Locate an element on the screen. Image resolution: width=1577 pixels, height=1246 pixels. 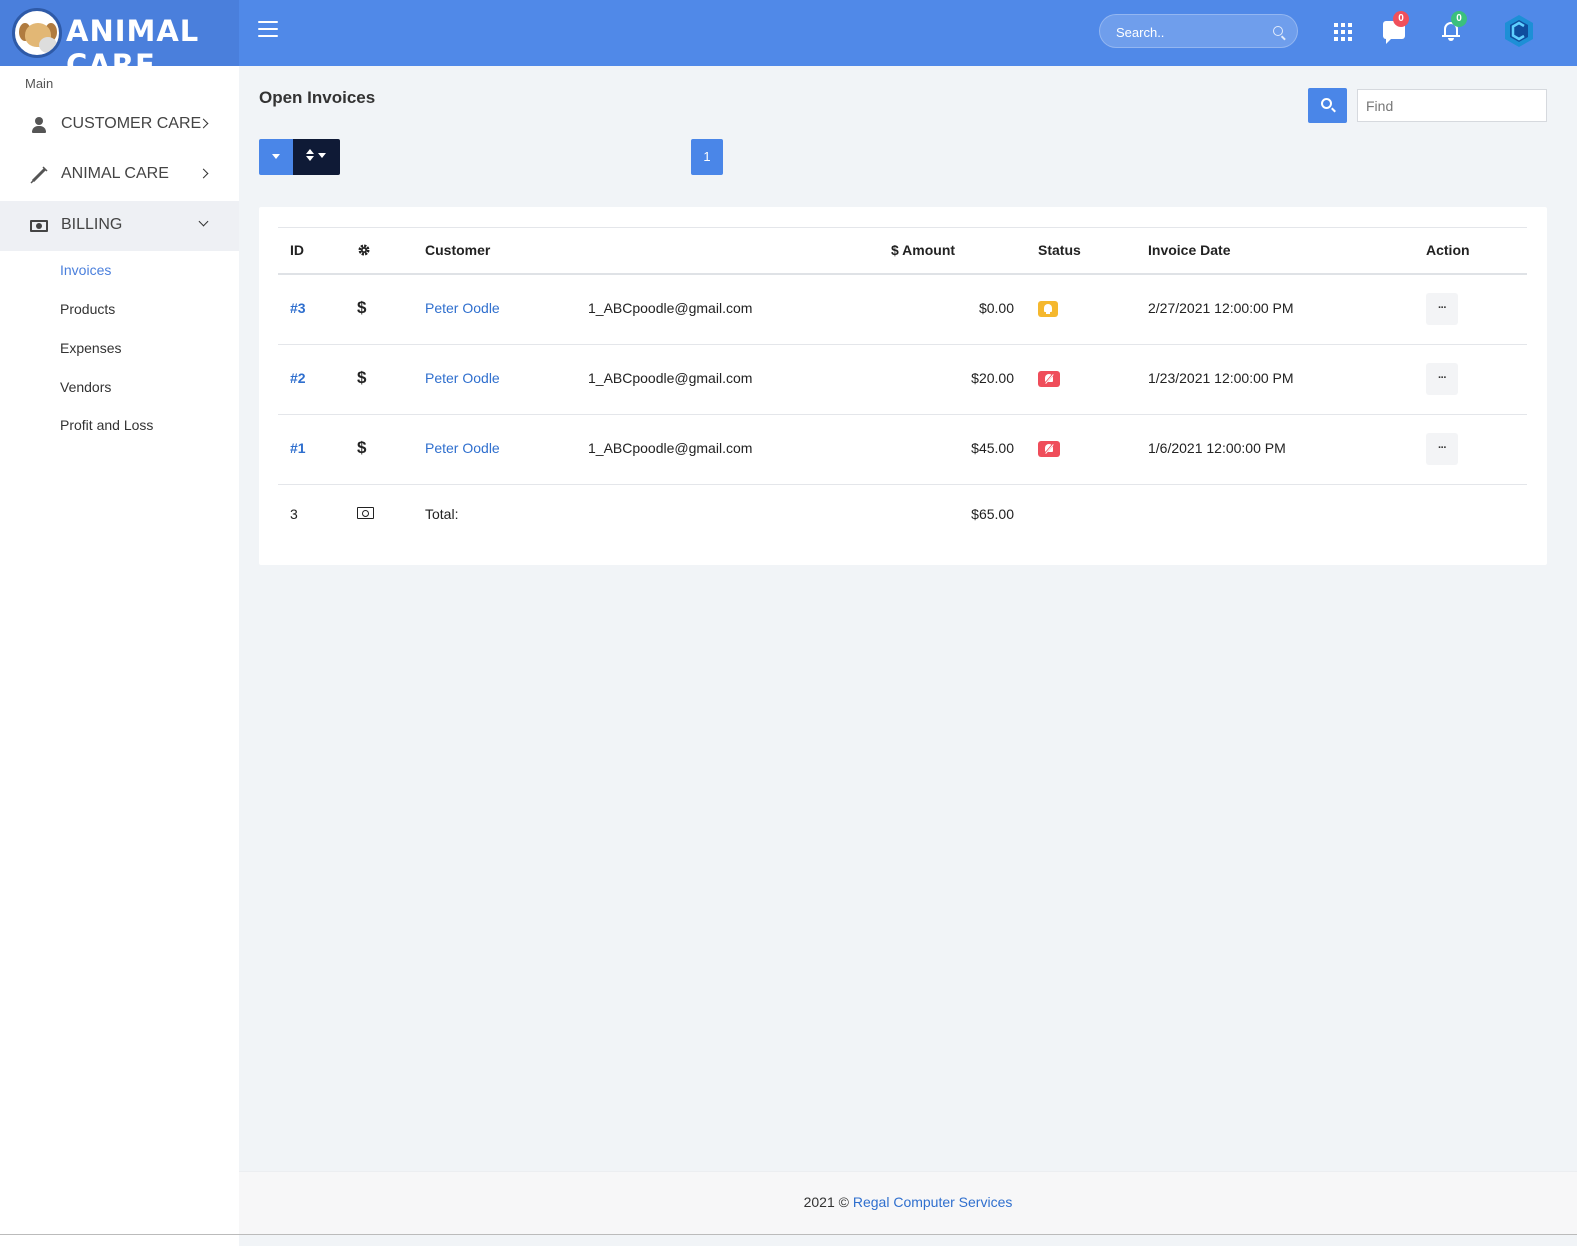
footer-text: 2021 © Regal Computer Services is located at coordinates (908, 1202).